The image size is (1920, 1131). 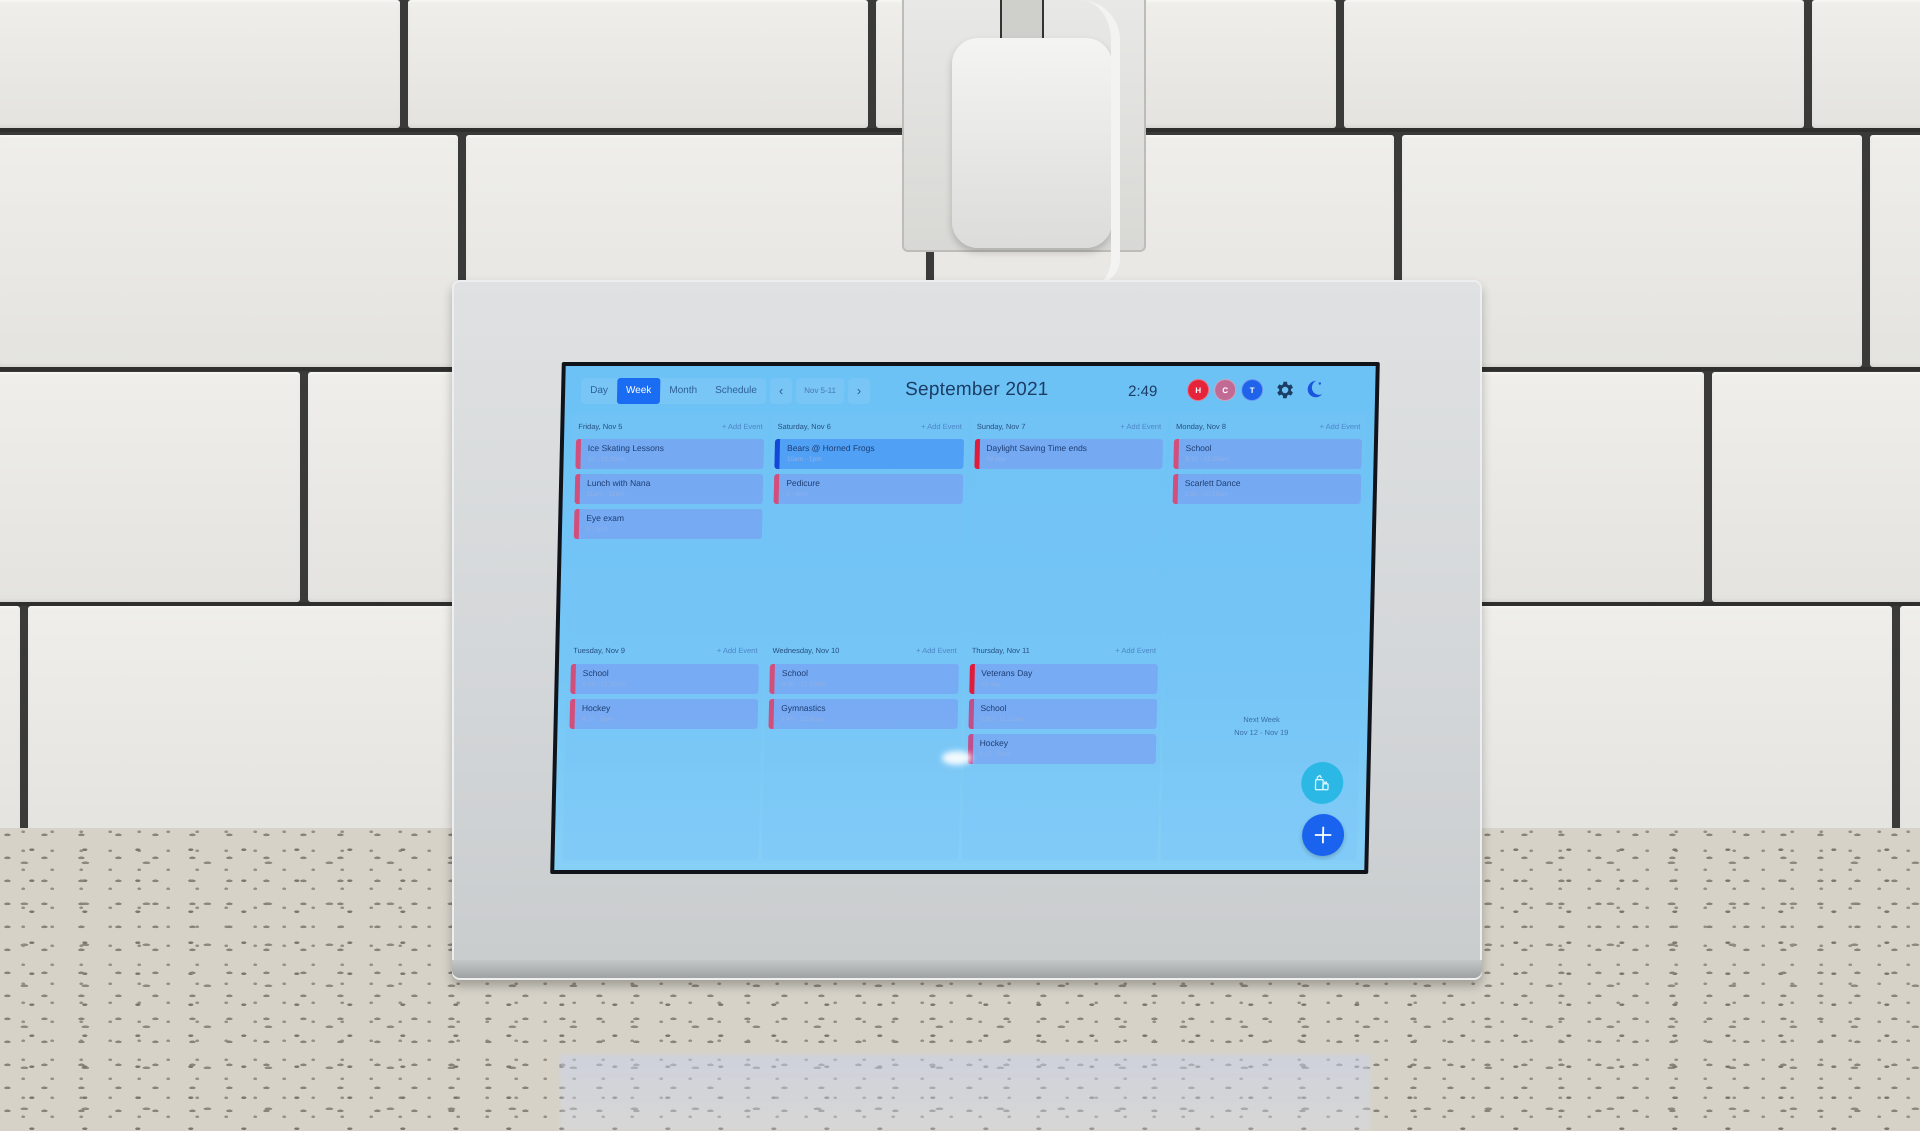 What do you see at coordinates (976, 389) in the screenshot?
I see `month-title: September 2021` at bounding box center [976, 389].